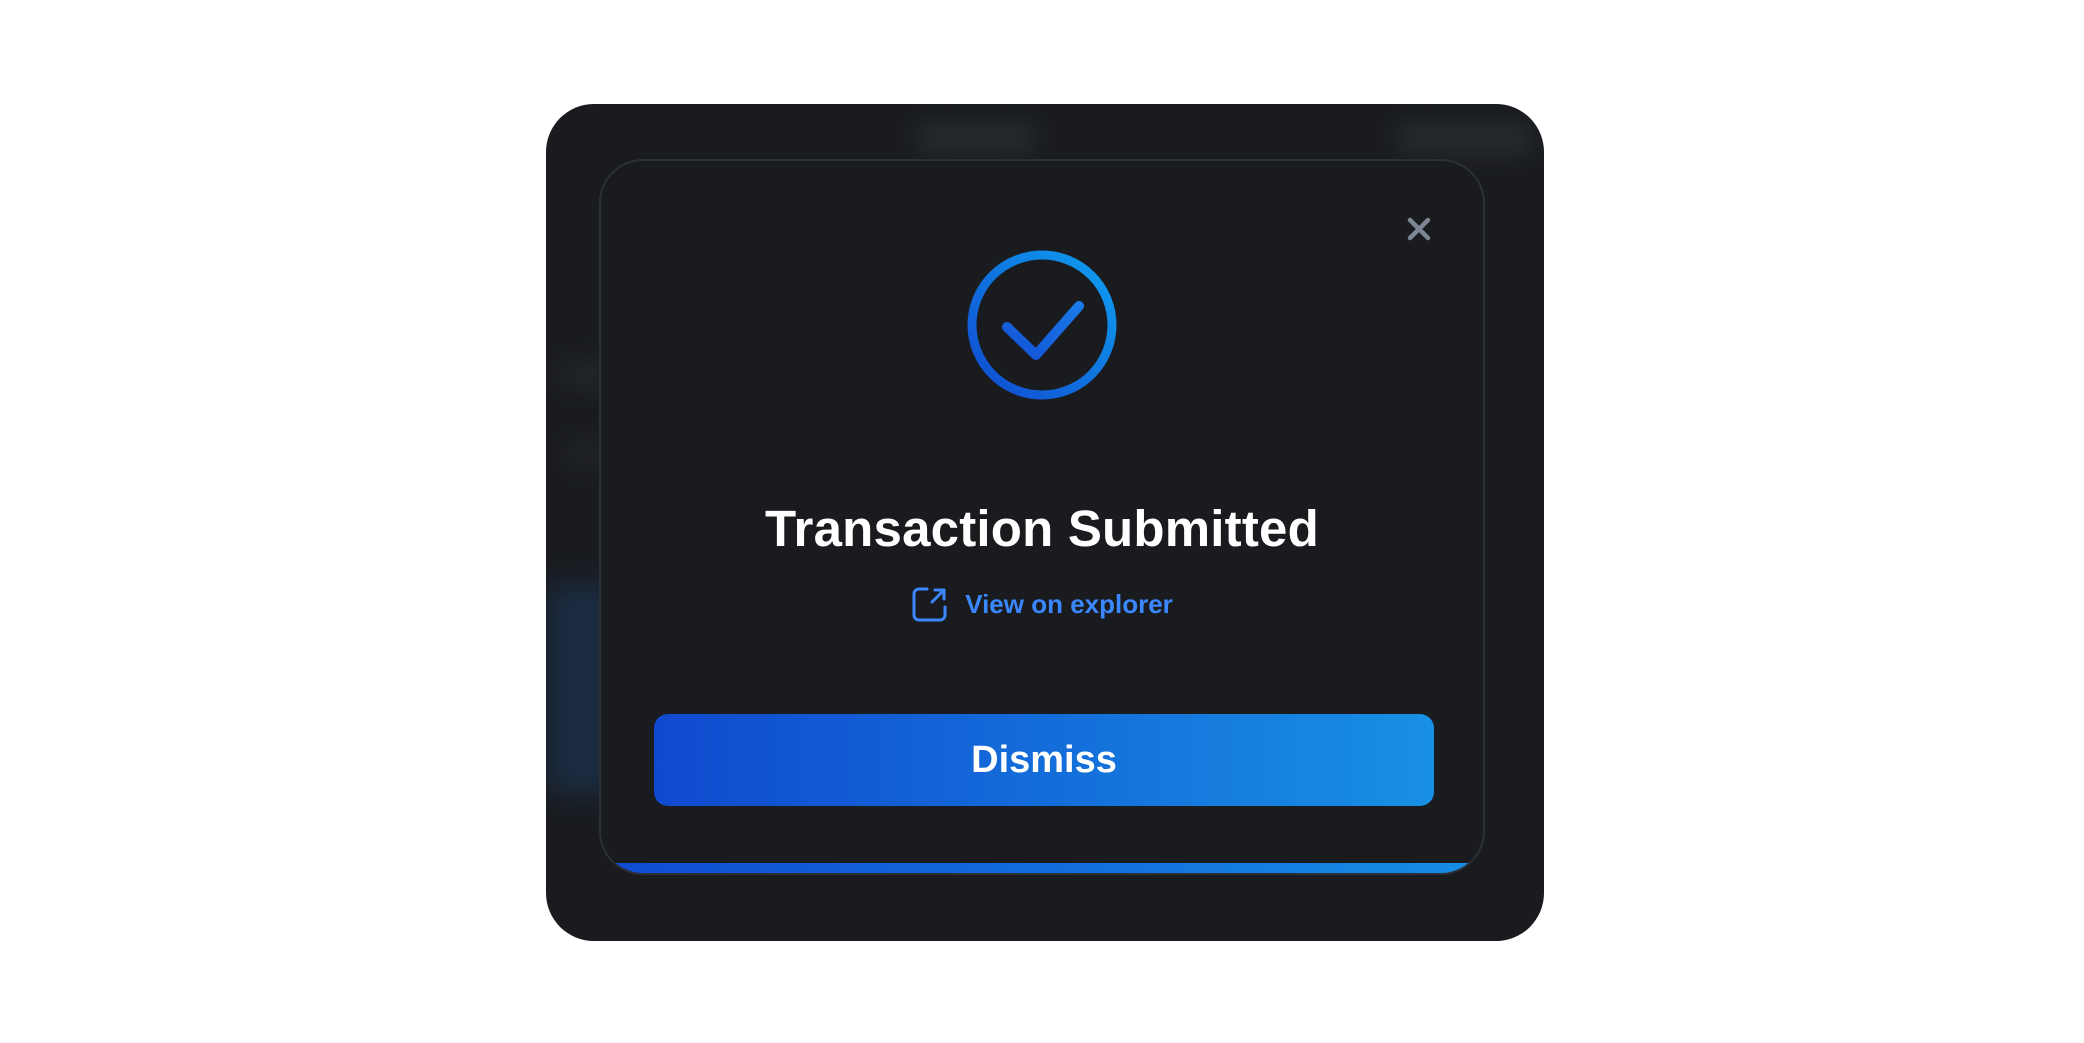  Describe the element at coordinates (1044, 760) in the screenshot. I see `dismiss-button: Dismiss` at that location.